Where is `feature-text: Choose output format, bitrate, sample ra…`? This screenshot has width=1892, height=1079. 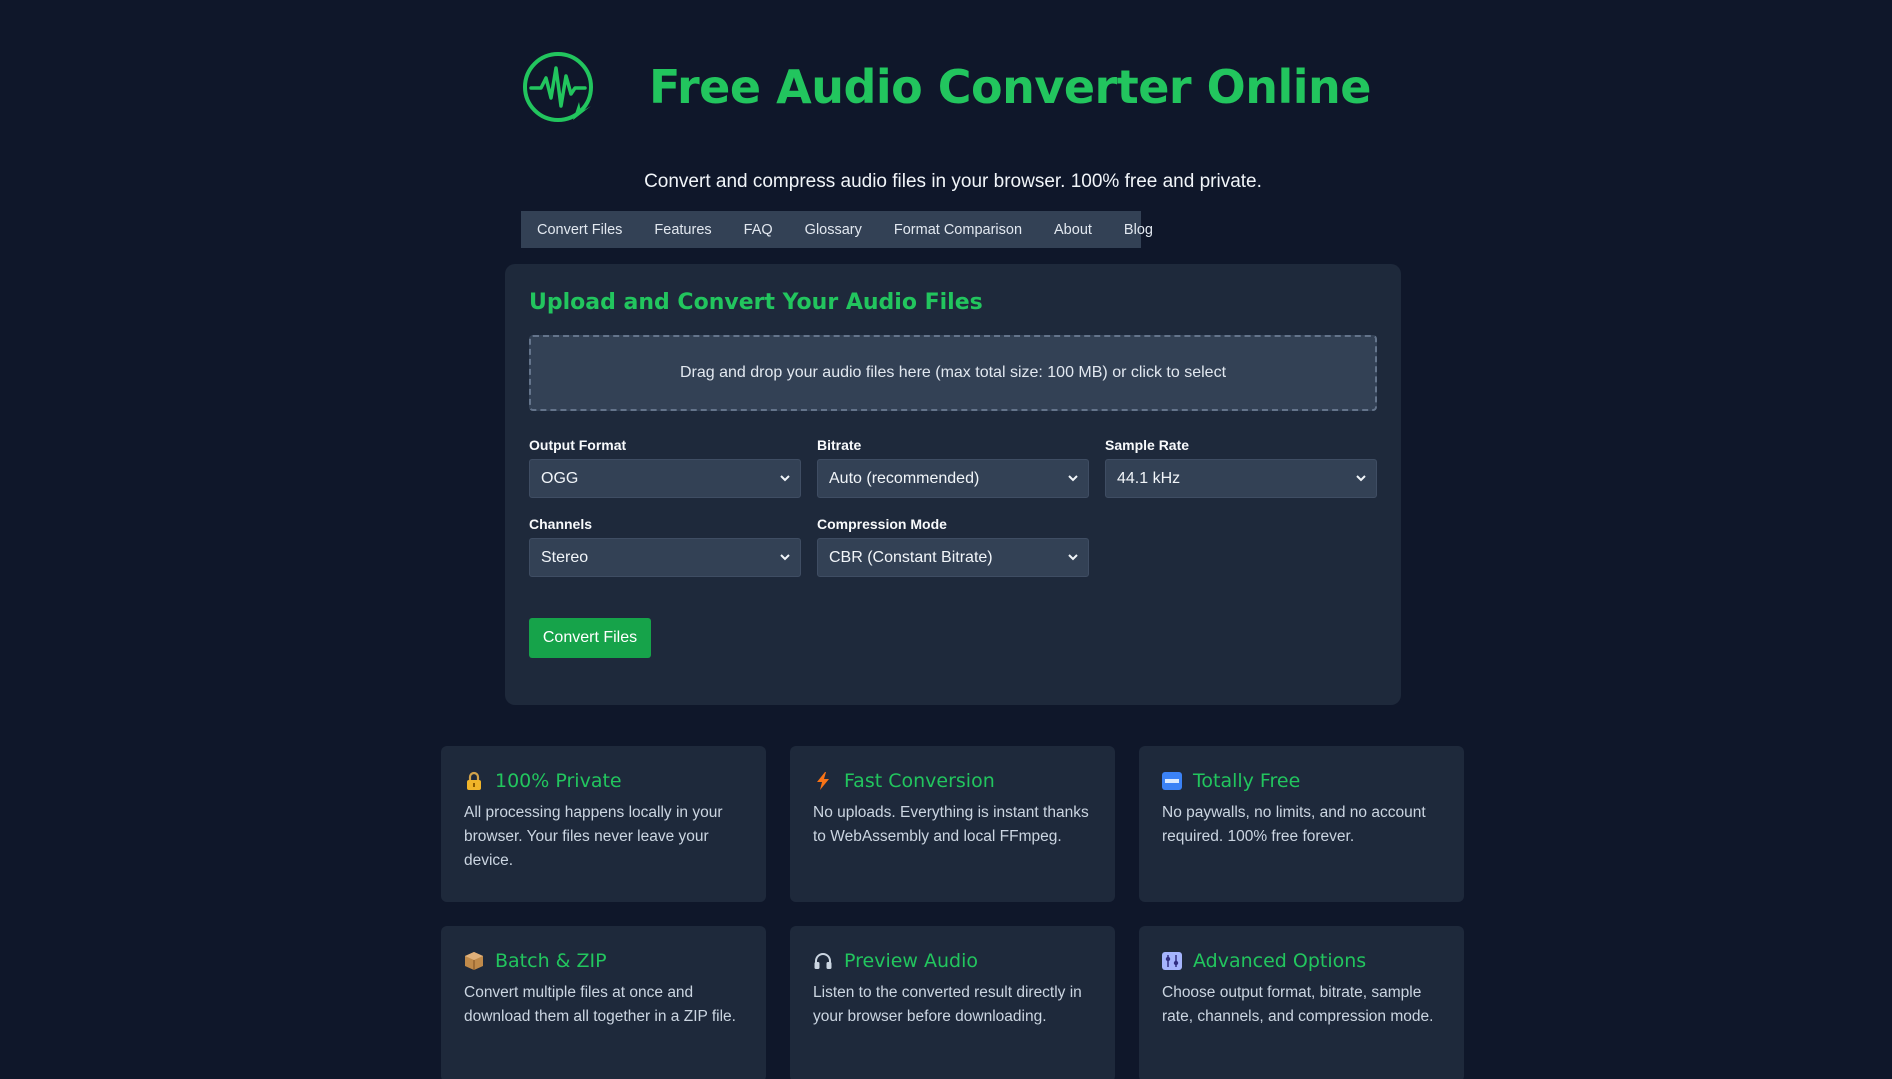
feature-text: Choose output format, bitrate, sample ra… is located at coordinates (1298, 1004).